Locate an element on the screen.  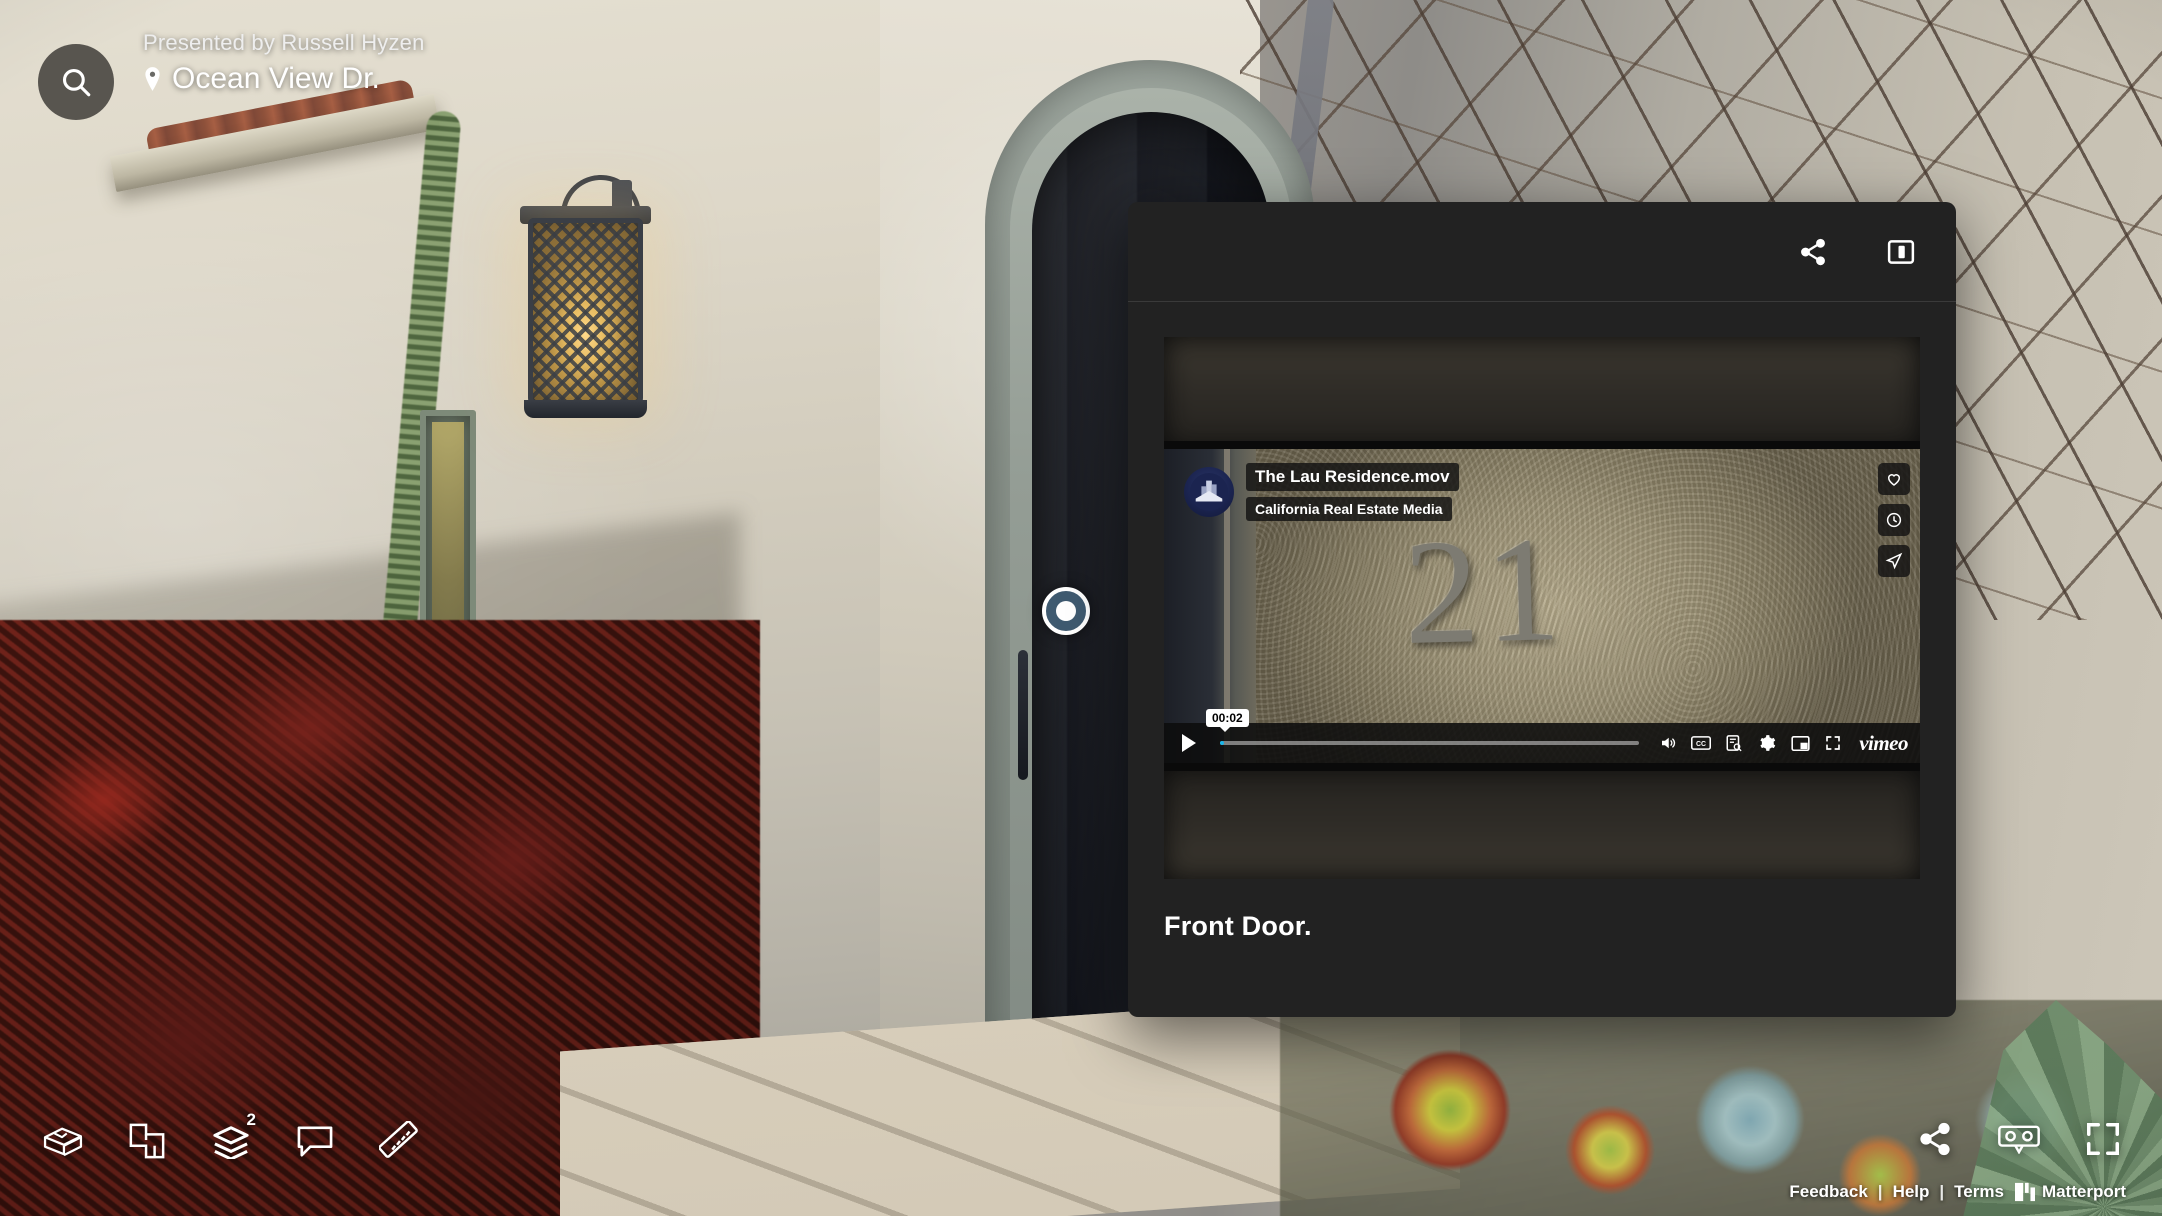
svg-text: CC is located at coordinates (1701, 744).